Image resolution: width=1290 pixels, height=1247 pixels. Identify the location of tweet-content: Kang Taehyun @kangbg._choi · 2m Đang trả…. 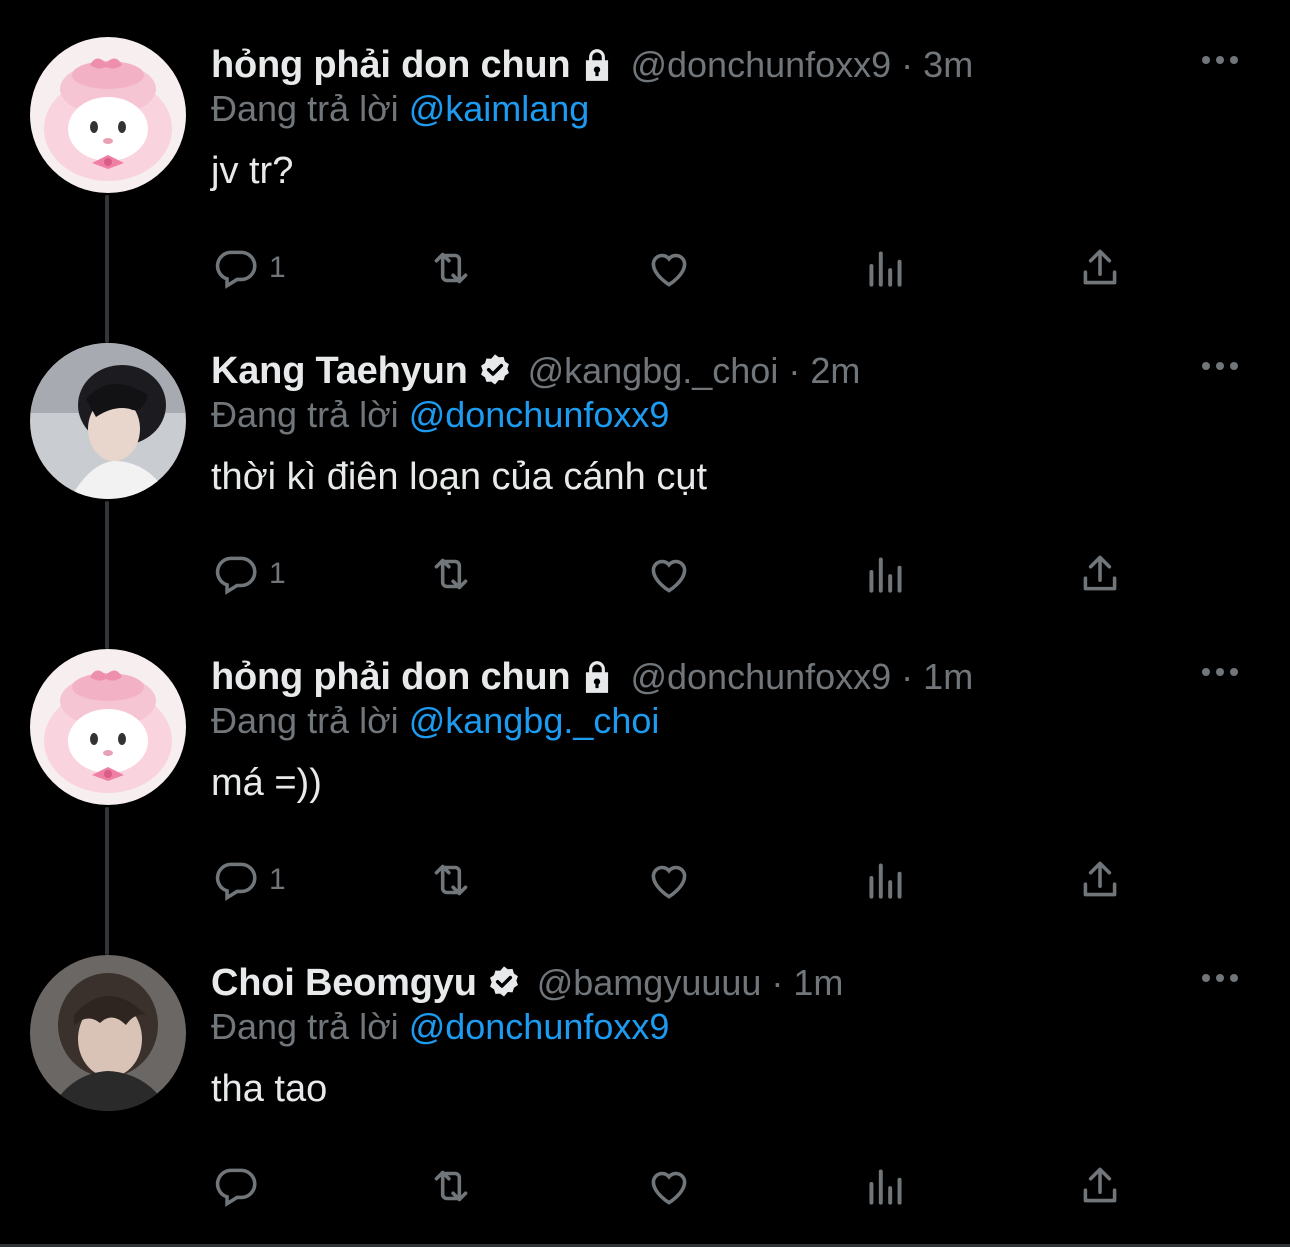
(720, 430).